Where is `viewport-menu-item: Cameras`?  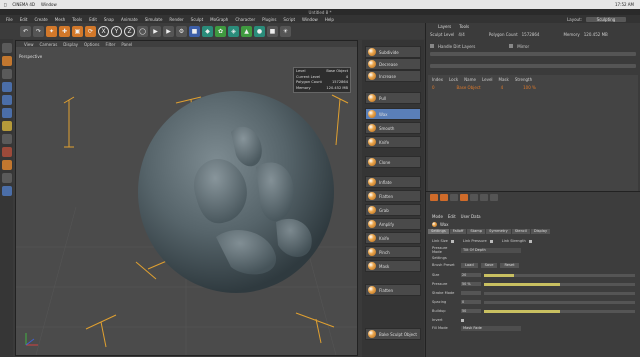
viewport-menu-item: Cameras is located at coordinates (49, 44).